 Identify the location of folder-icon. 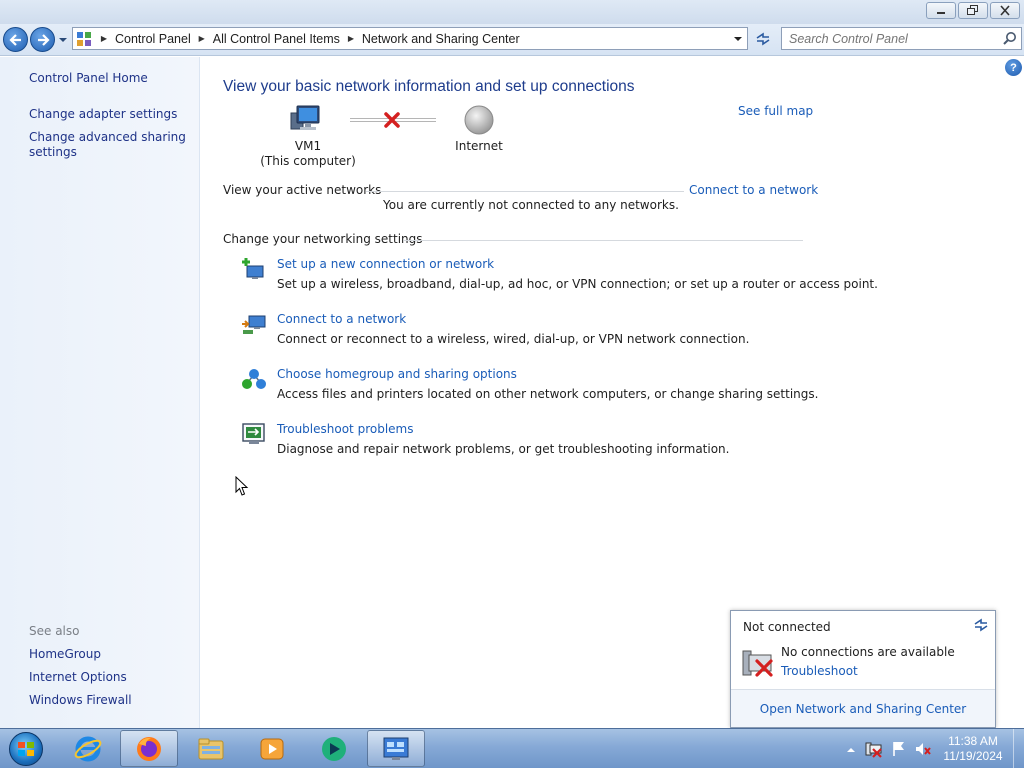
(211, 748).